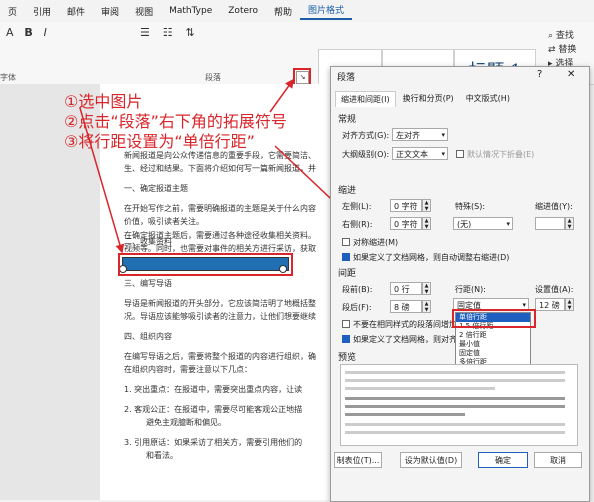  I want to click on set-default-button: 设为默认值(D), so click(431, 460).